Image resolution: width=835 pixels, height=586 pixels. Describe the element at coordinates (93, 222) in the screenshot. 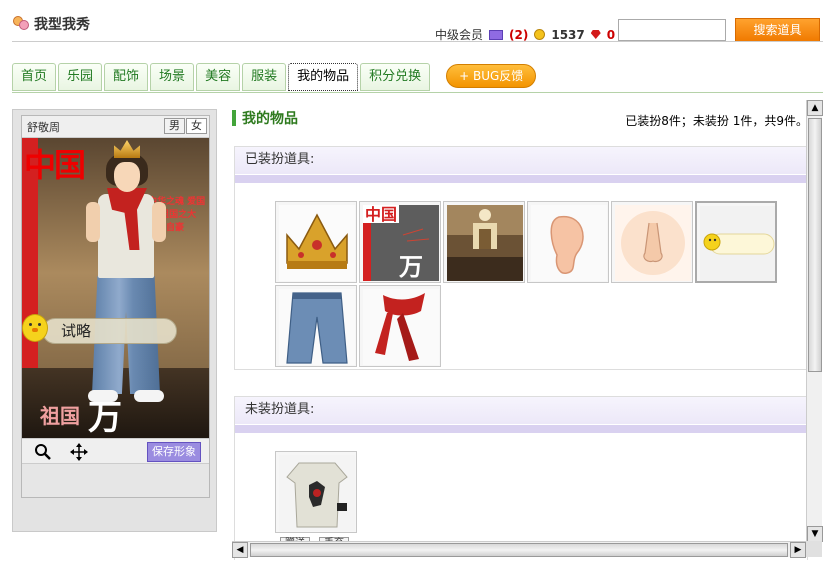

I see `avatar-left-arm` at that location.